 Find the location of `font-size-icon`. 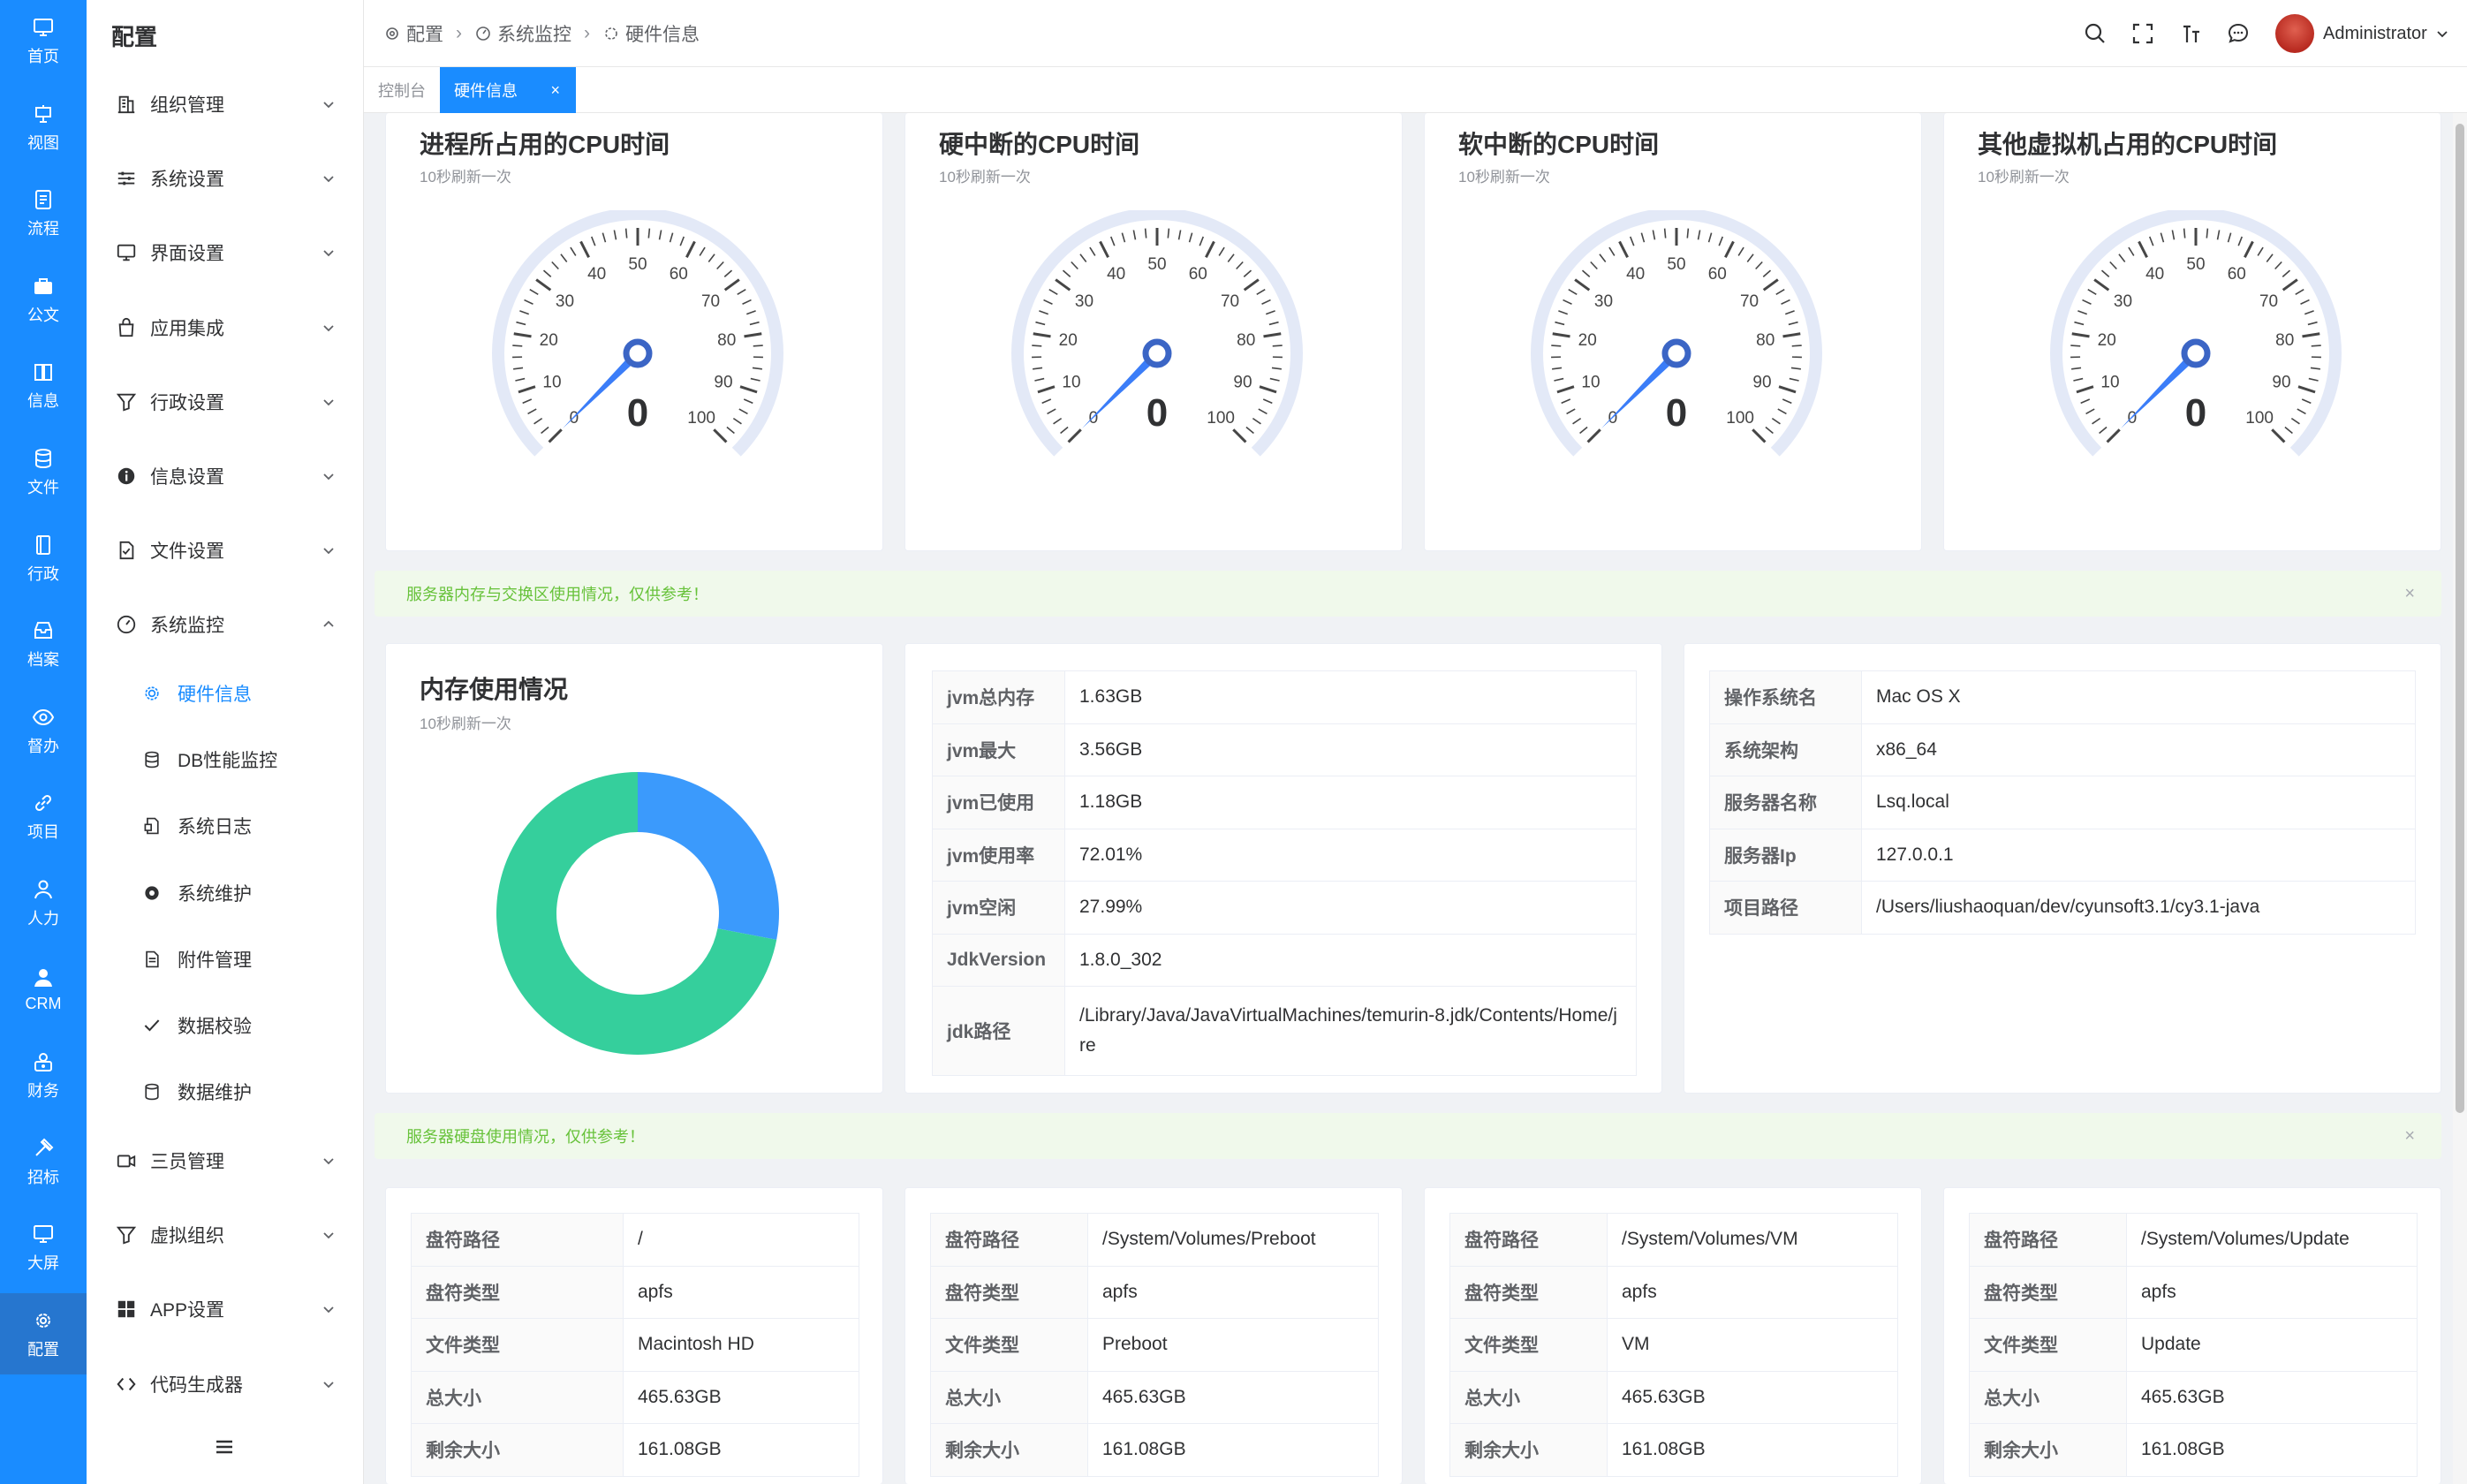

font-size-icon is located at coordinates (2190, 33).